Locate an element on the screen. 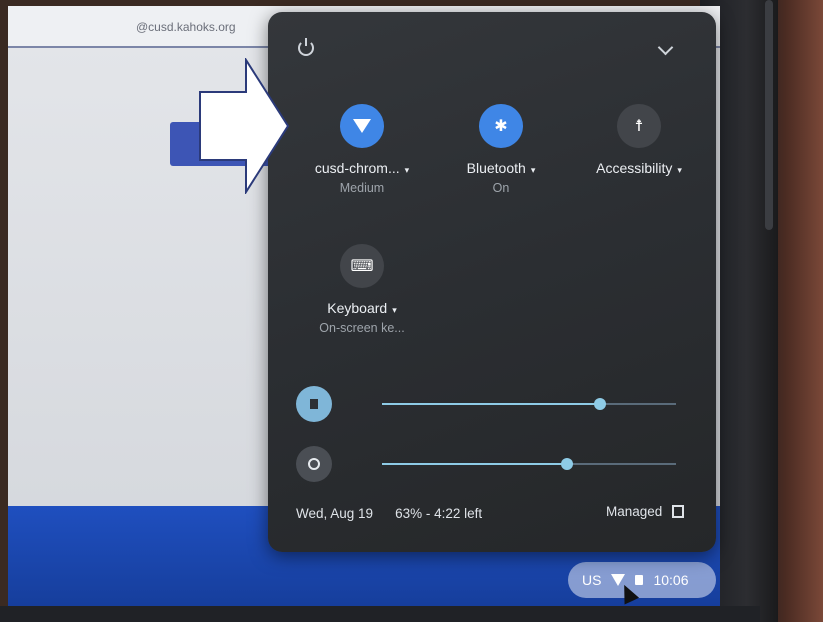 The image size is (823, 622). brightness-slider is located at coordinates (529, 464).